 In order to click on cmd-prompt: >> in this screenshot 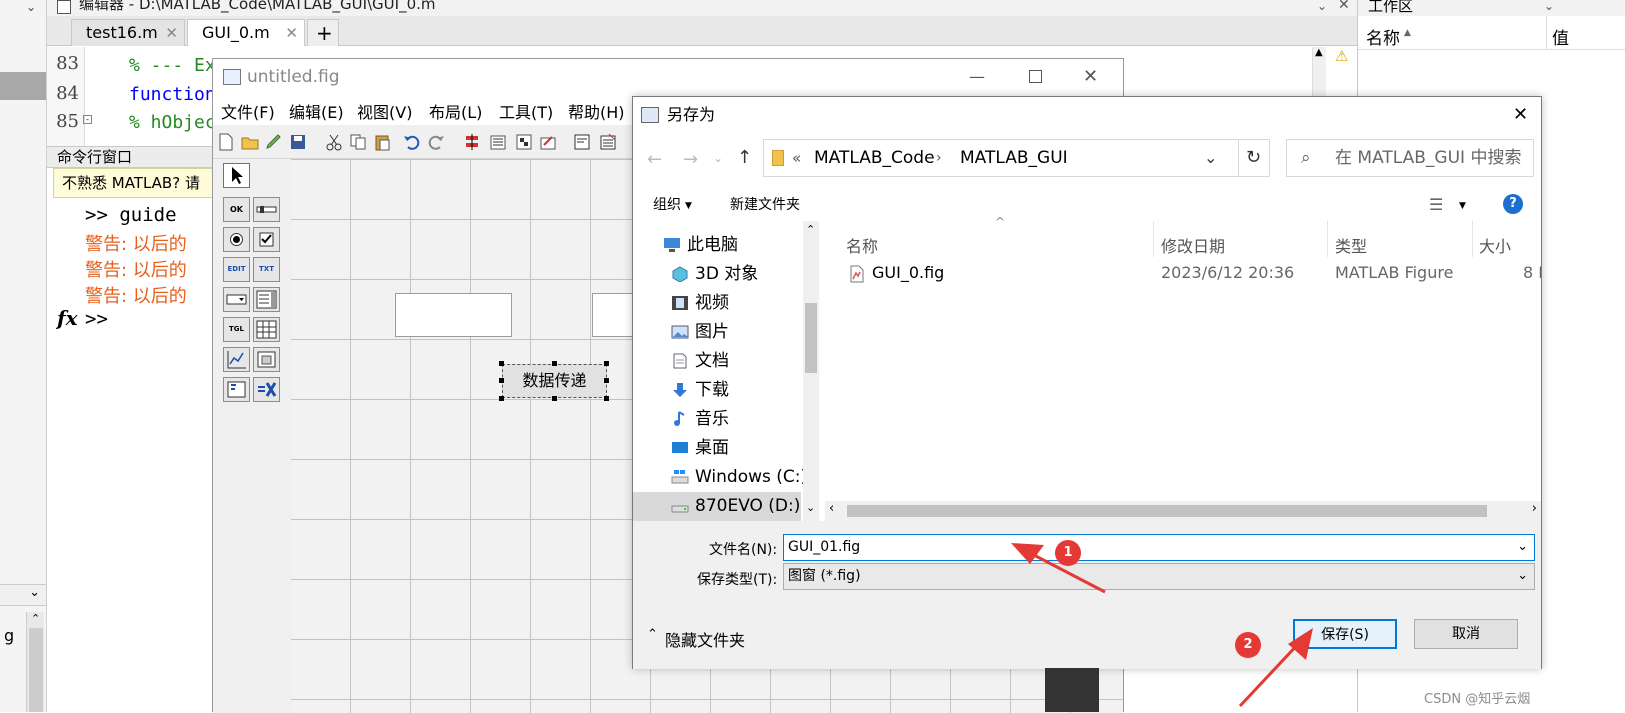, I will do `click(96, 319)`.